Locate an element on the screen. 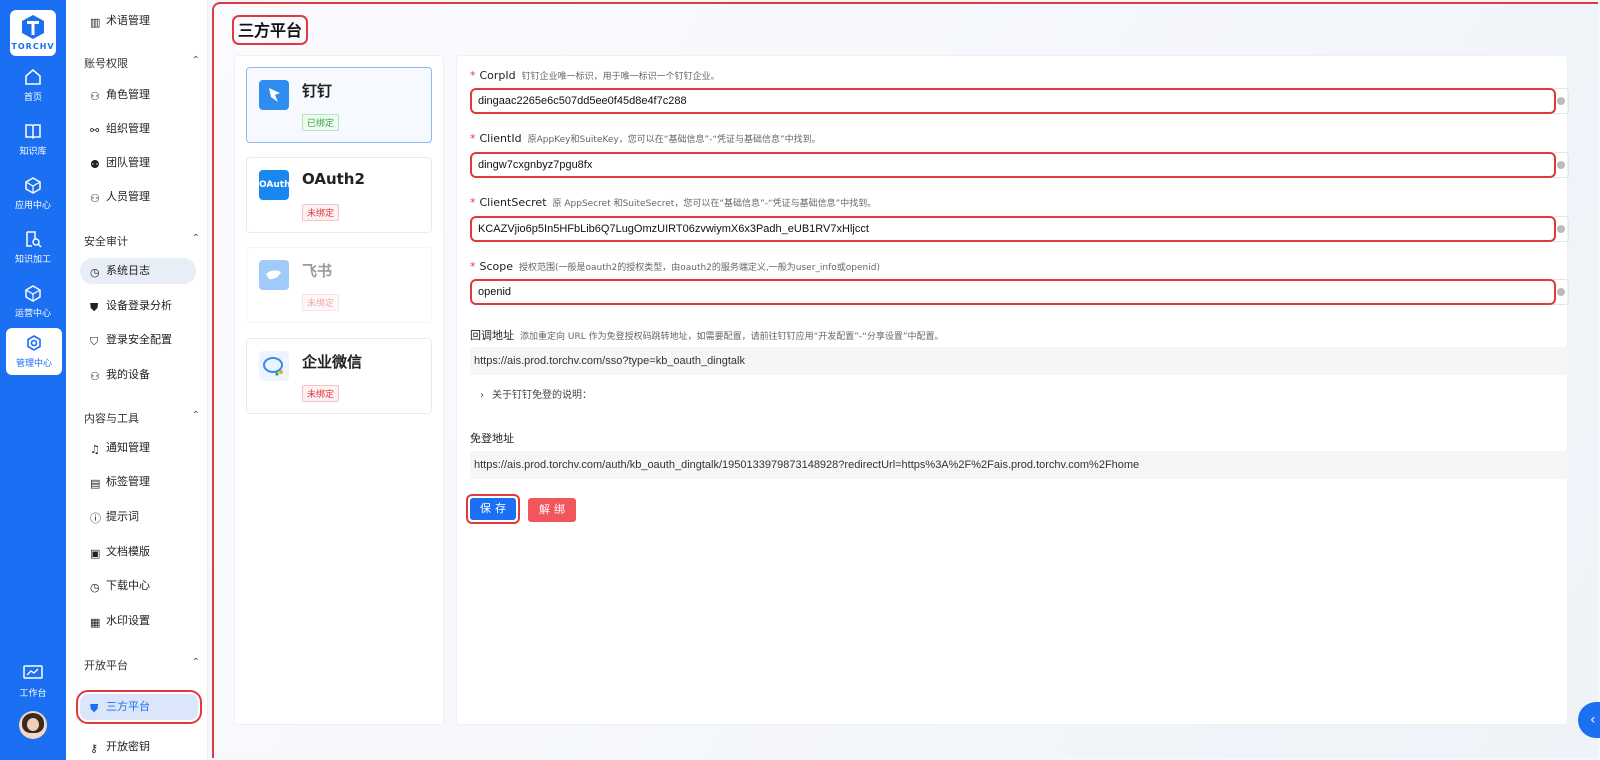 The height and width of the screenshot is (760, 1600). sidebar-item-label: 设备登录分析 is located at coordinates (139, 305).